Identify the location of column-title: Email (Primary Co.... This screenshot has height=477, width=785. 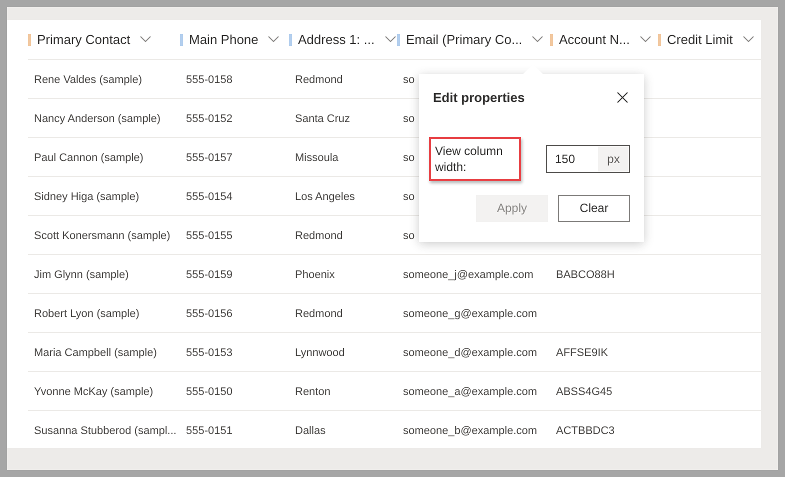
(464, 39).